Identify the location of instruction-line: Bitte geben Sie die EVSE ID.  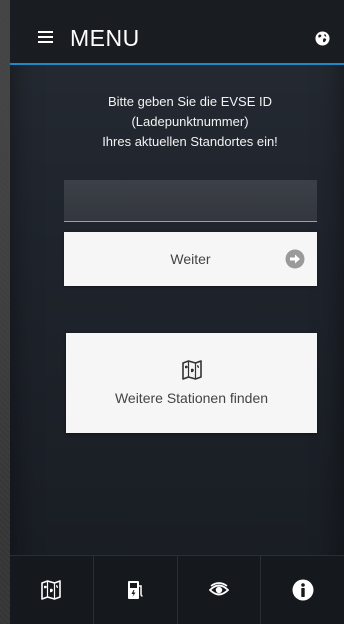
(190, 101).